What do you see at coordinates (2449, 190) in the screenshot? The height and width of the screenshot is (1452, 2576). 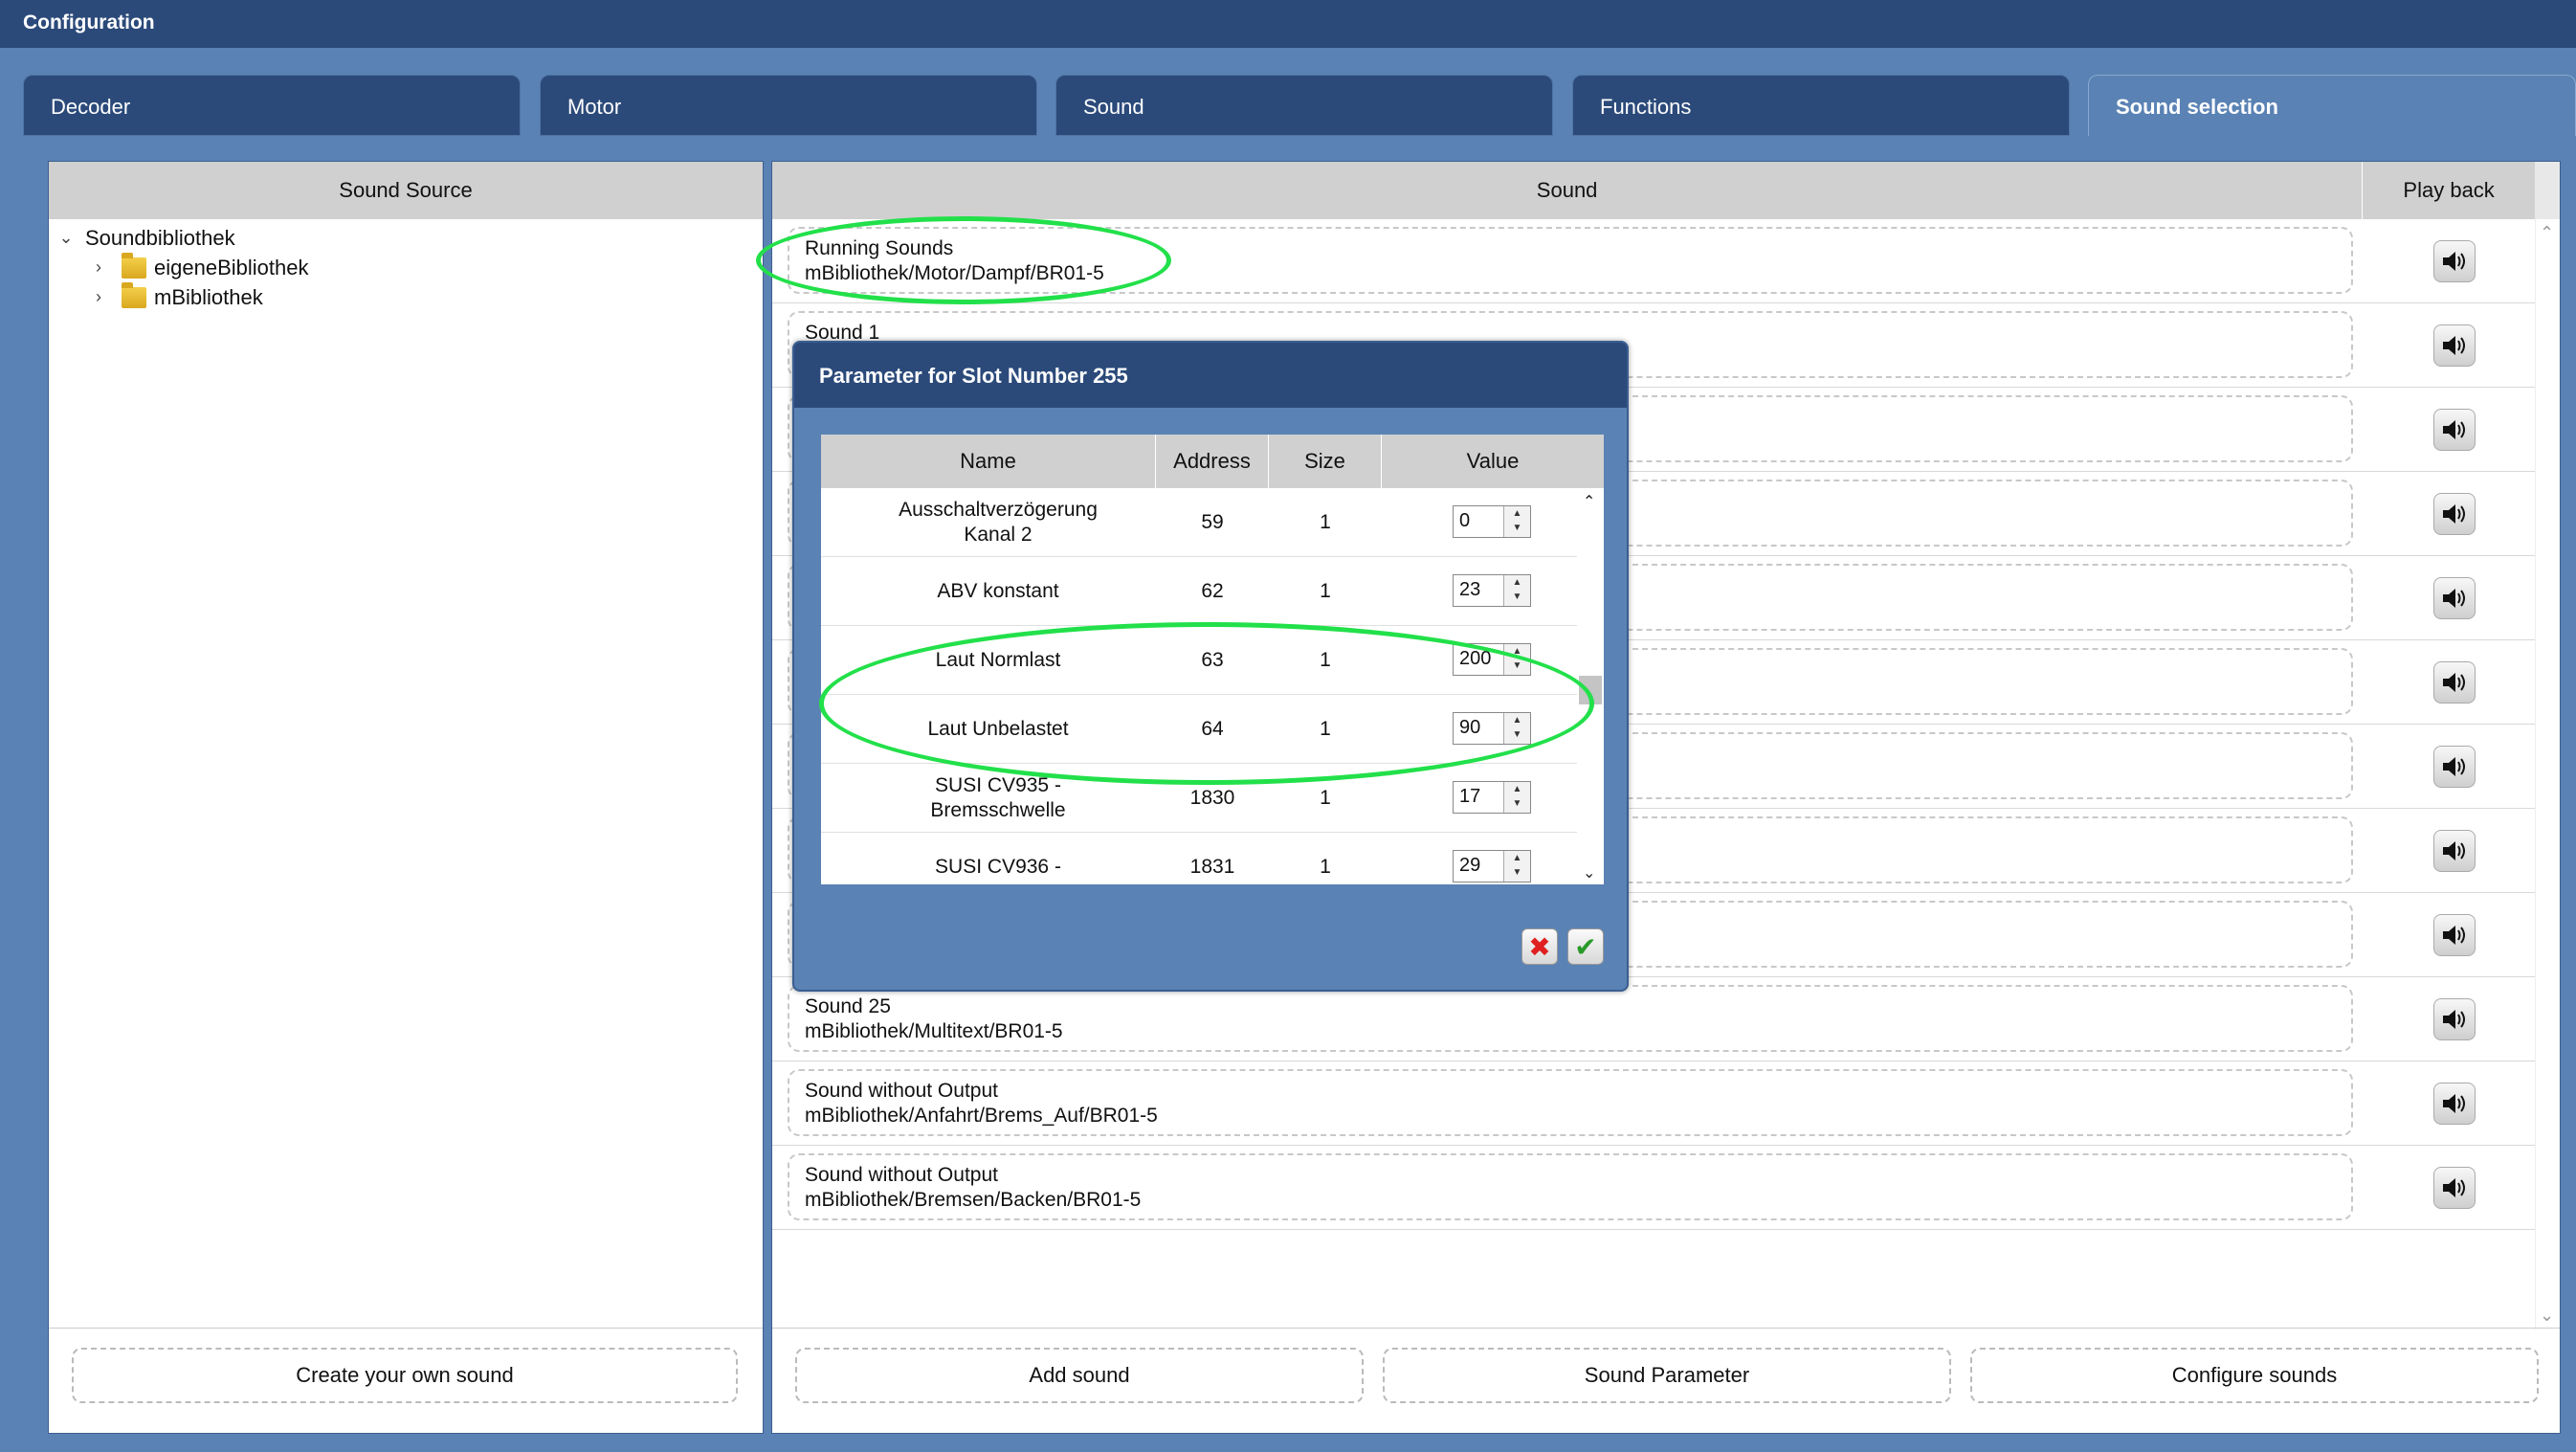 I see `playback-column-header: Play back` at bounding box center [2449, 190].